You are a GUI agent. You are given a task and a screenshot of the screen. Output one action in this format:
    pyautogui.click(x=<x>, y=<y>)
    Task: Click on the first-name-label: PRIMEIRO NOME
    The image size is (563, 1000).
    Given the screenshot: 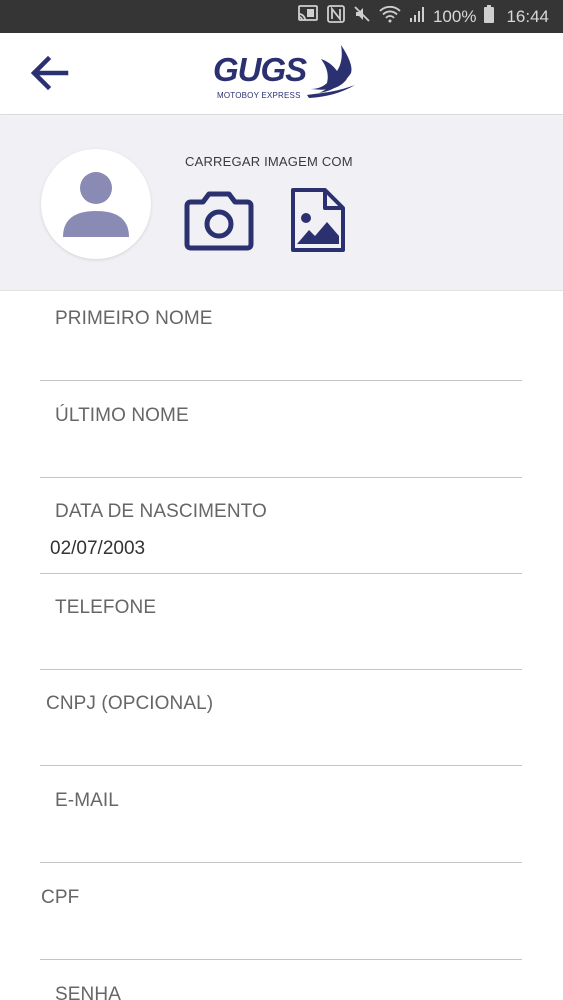 What is the action you would take?
    pyautogui.click(x=134, y=318)
    